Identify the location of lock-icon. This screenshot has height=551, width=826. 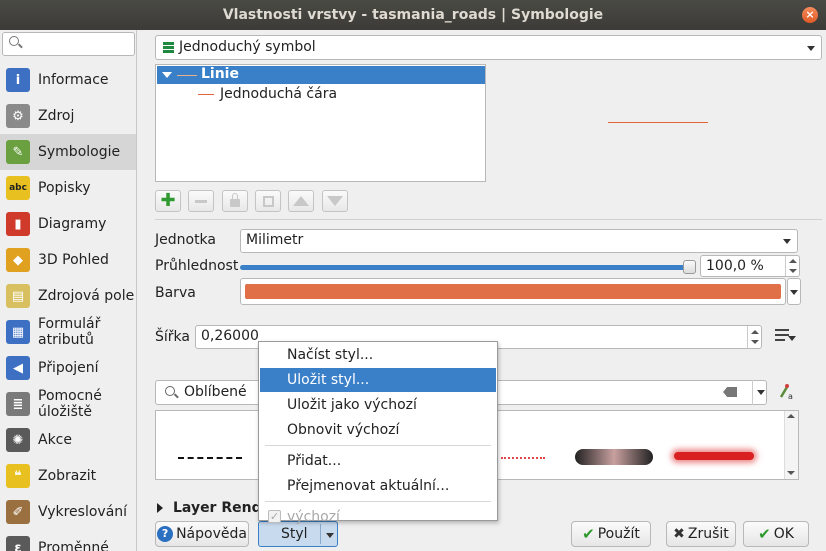
(235, 200).